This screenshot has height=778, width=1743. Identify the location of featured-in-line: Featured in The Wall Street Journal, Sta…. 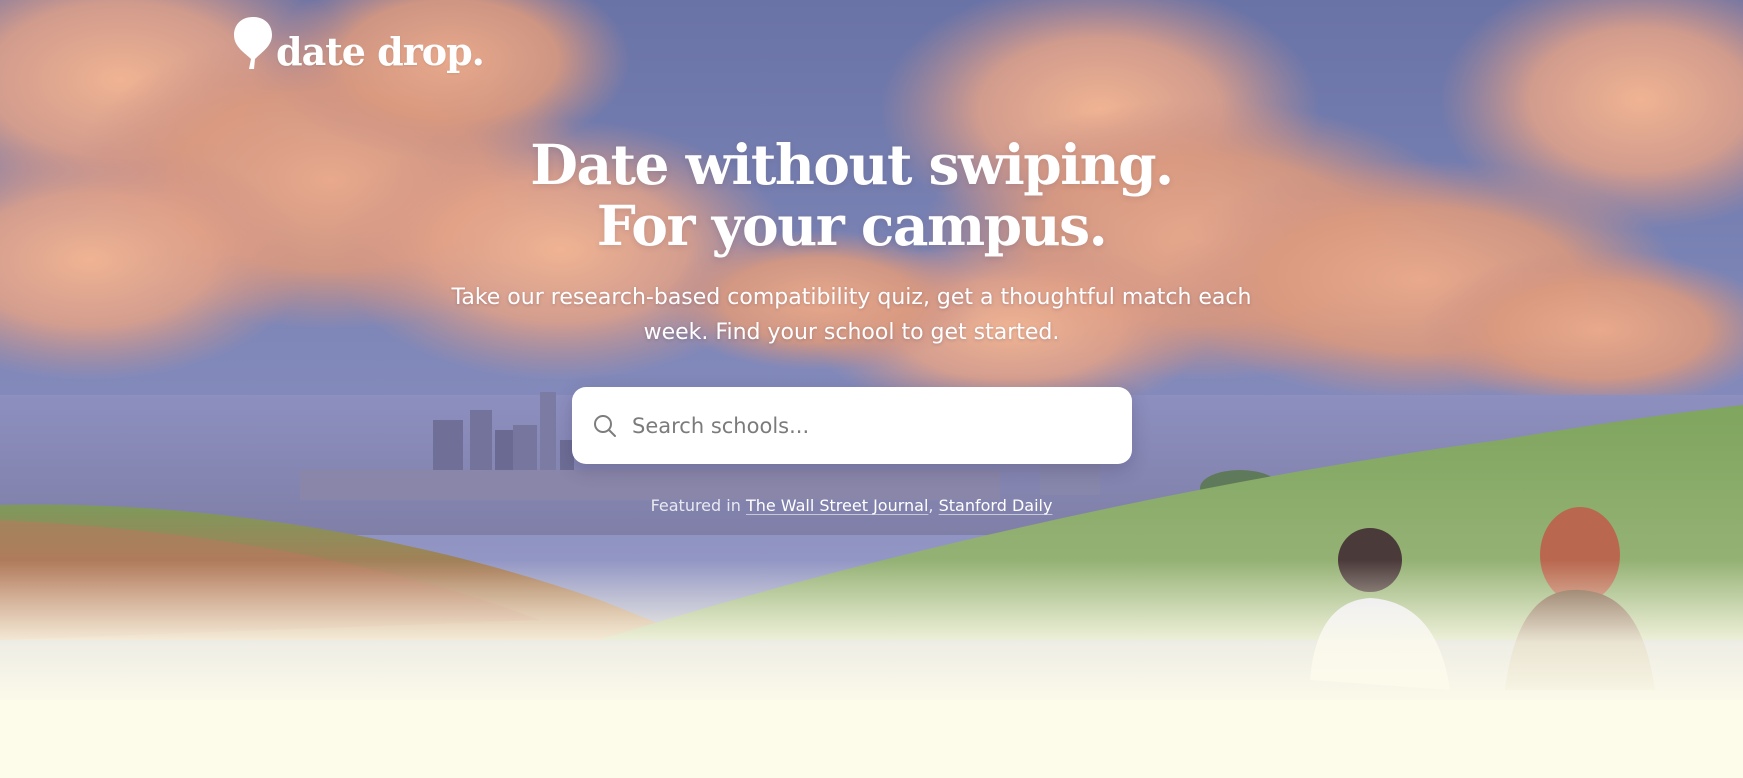
(851, 505).